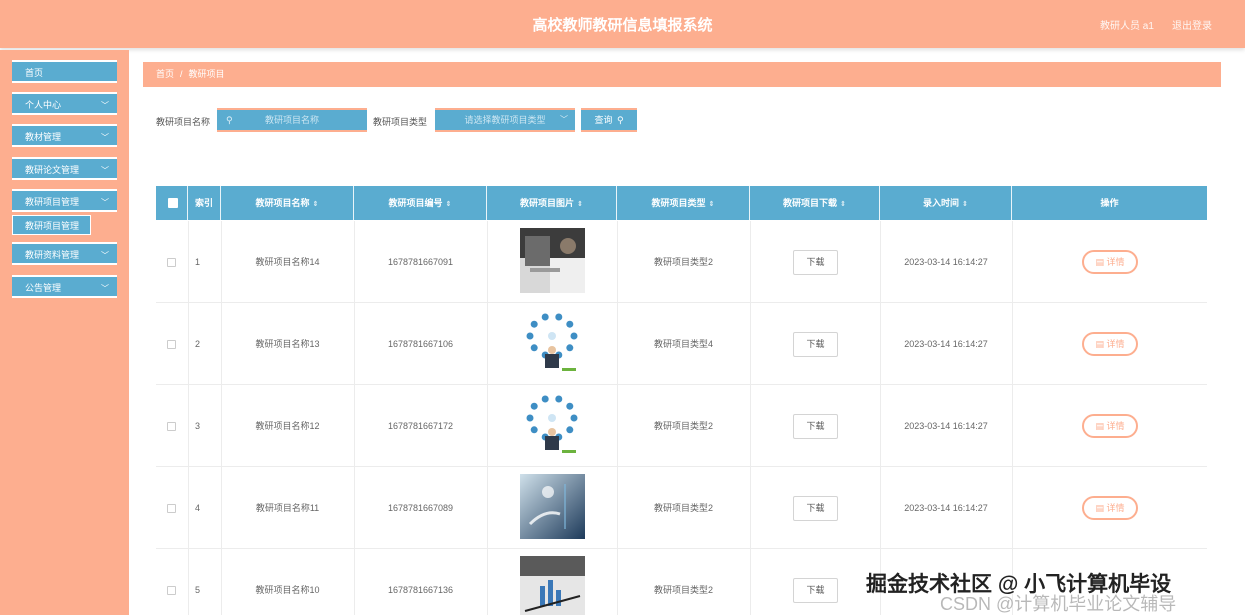  Describe the element at coordinates (64, 286) in the screenshot. I see `sidebar-item-announcements: 公告管理 ﹀` at that location.